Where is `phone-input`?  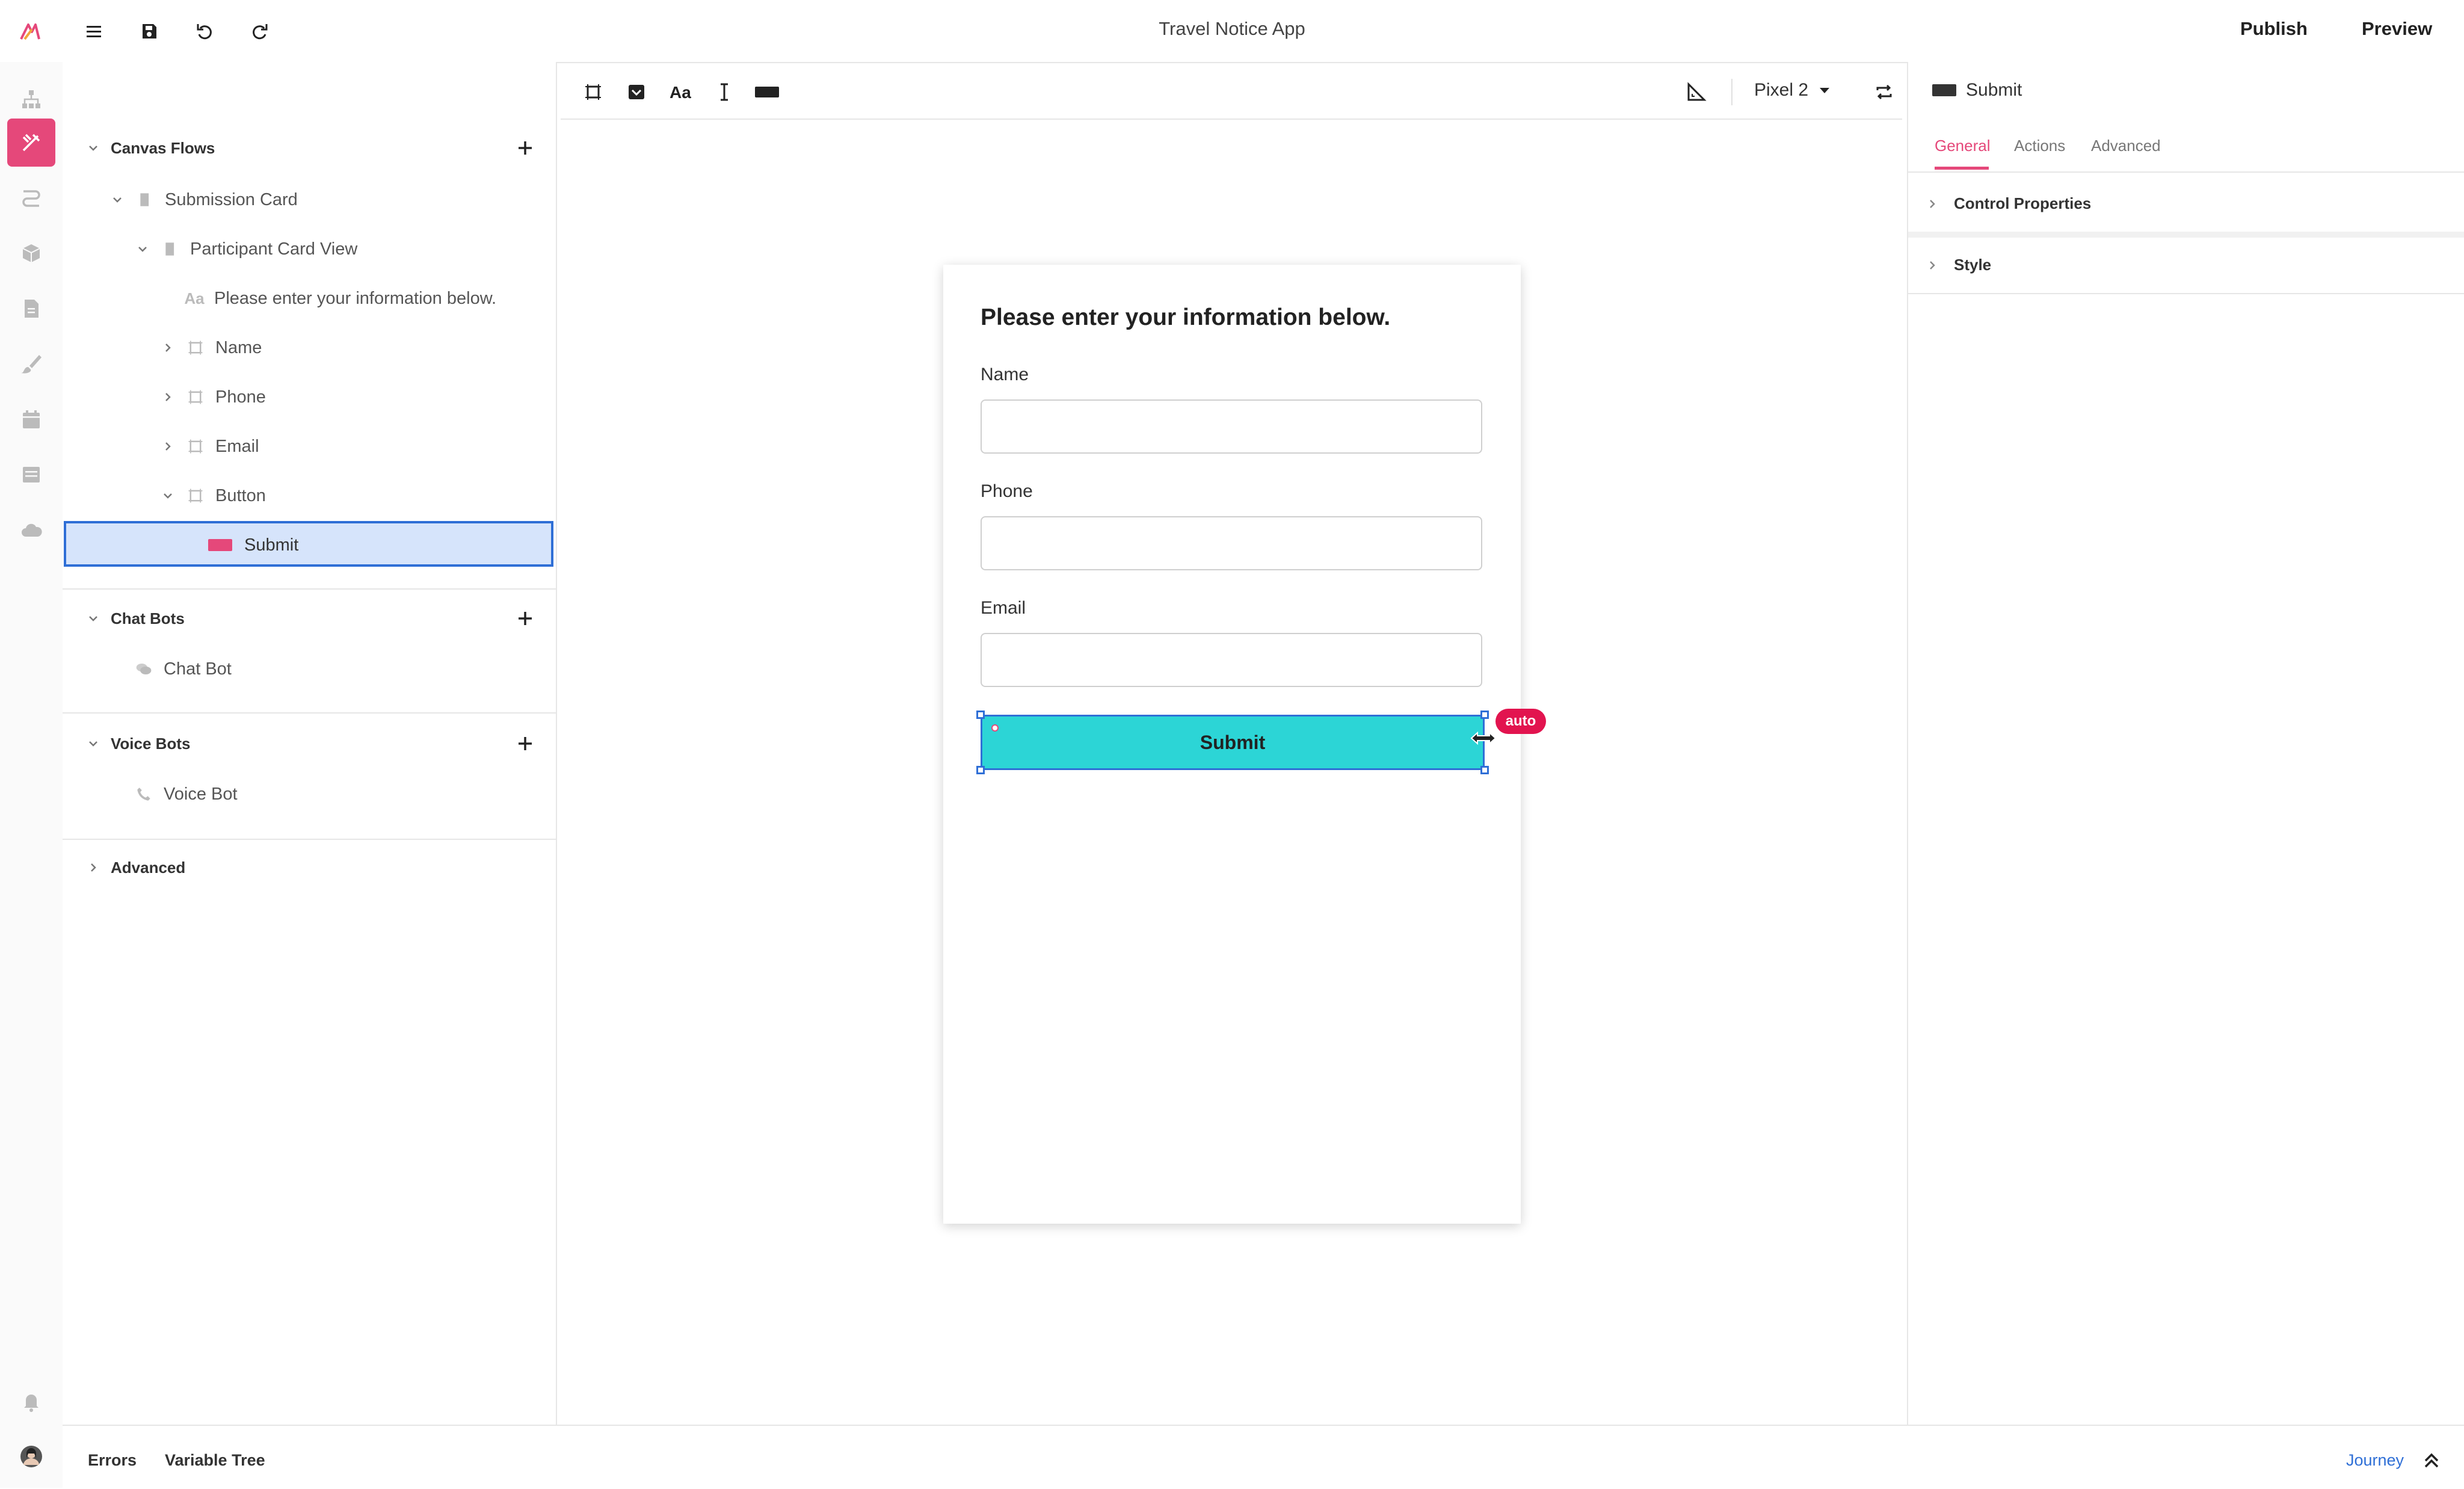
phone-input is located at coordinates (1231, 543).